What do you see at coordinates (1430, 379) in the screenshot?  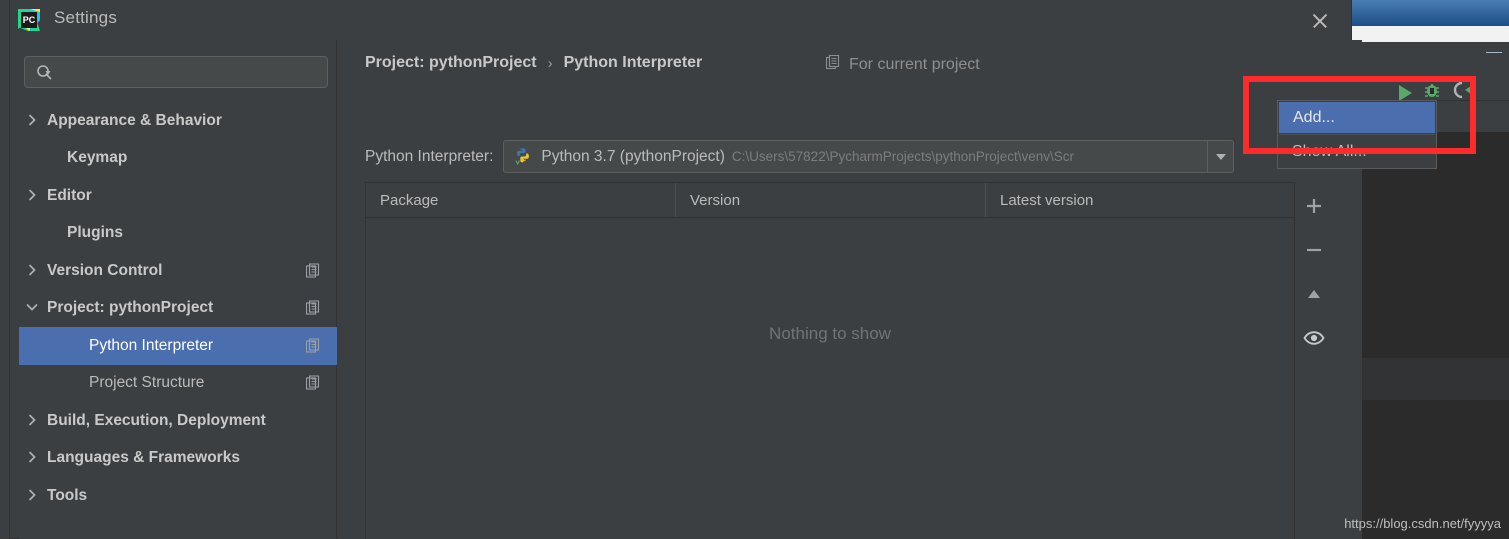 I see `ide-panel-band` at bounding box center [1430, 379].